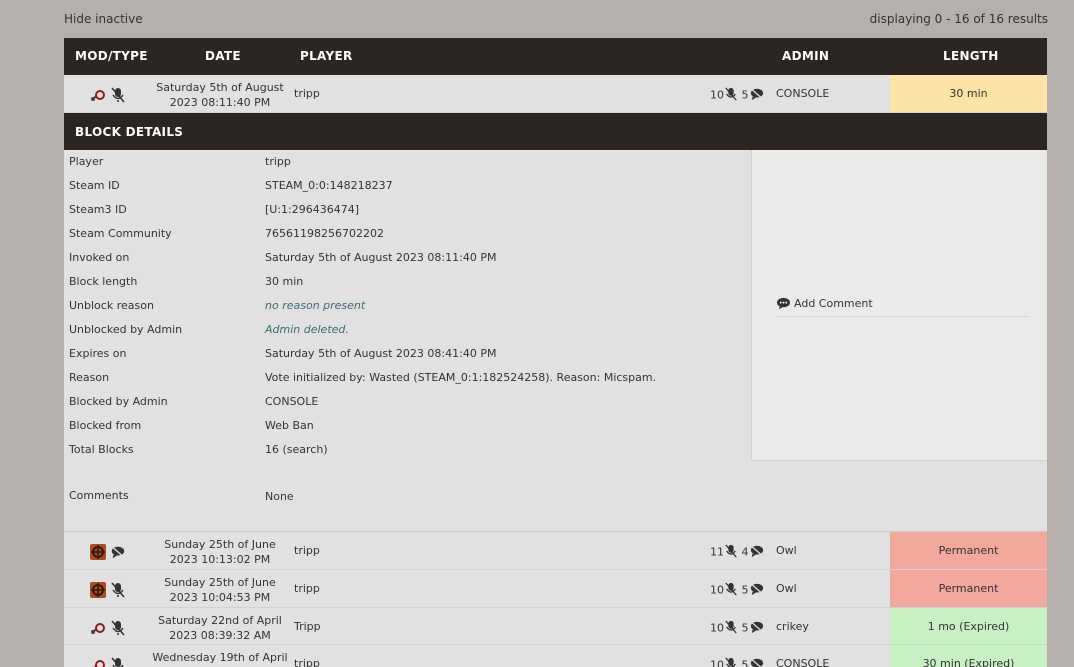  What do you see at coordinates (89, 377) in the screenshot?
I see `detail-label-reason: Reason` at bounding box center [89, 377].